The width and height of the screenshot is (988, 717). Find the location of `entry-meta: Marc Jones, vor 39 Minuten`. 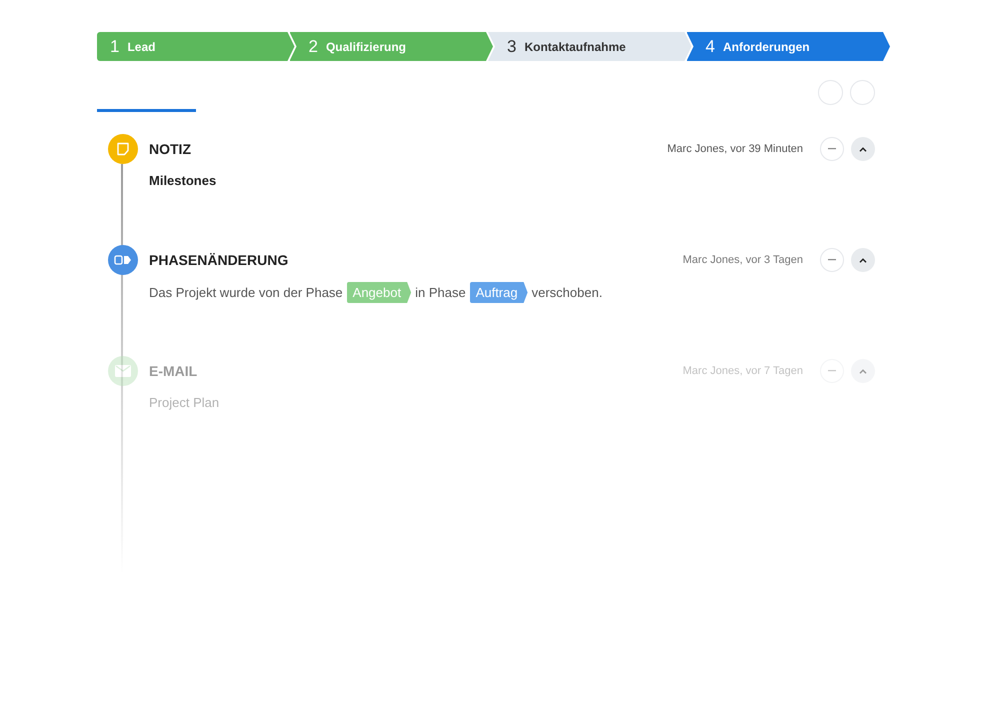

entry-meta: Marc Jones, vor 39 Minuten is located at coordinates (735, 149).